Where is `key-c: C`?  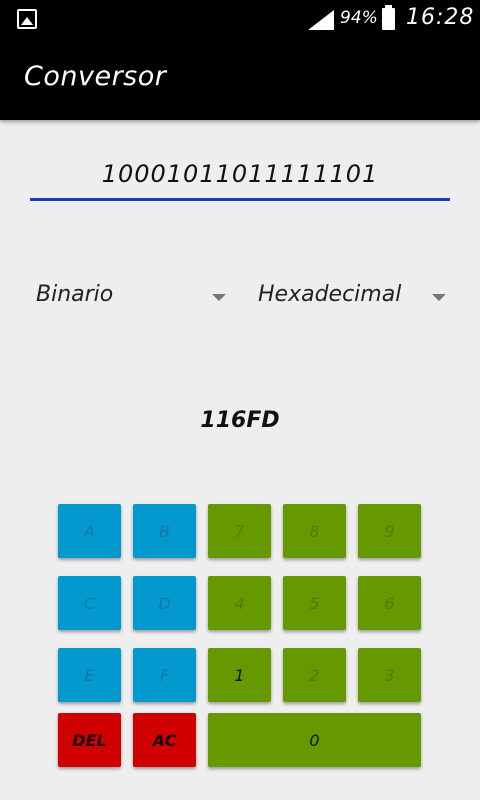 key-c: C is located at coordinates (89, 603).